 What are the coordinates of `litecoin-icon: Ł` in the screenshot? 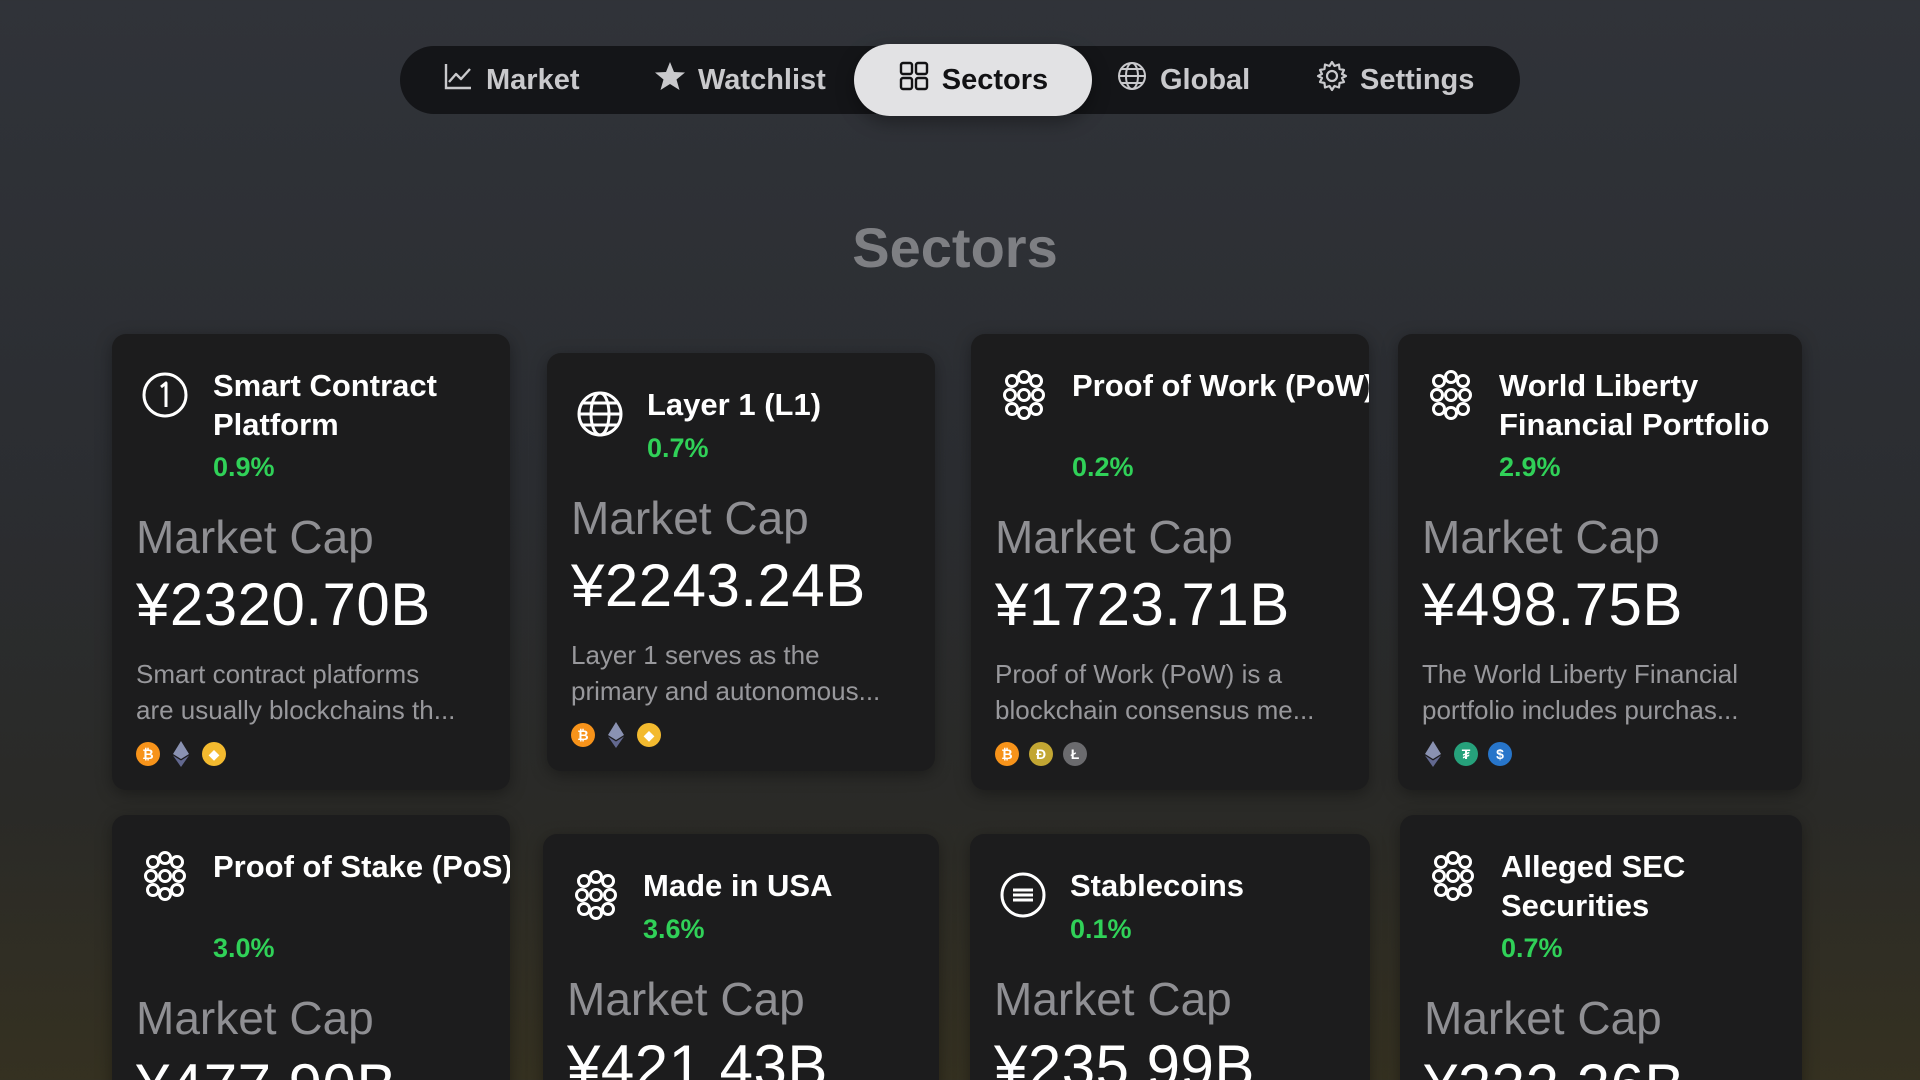 It's located at (1075, 754).